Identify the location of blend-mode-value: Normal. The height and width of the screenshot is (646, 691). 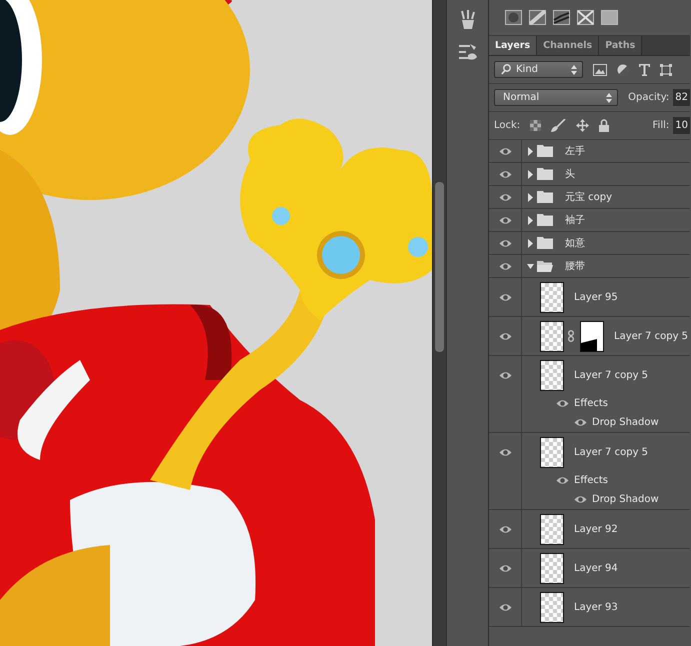
(521, 97).